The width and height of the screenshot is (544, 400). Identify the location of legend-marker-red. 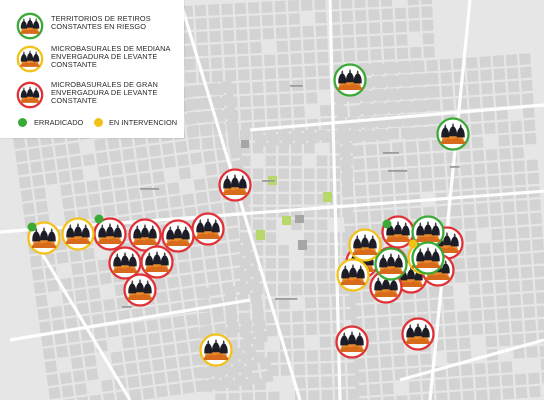
(30, 95).